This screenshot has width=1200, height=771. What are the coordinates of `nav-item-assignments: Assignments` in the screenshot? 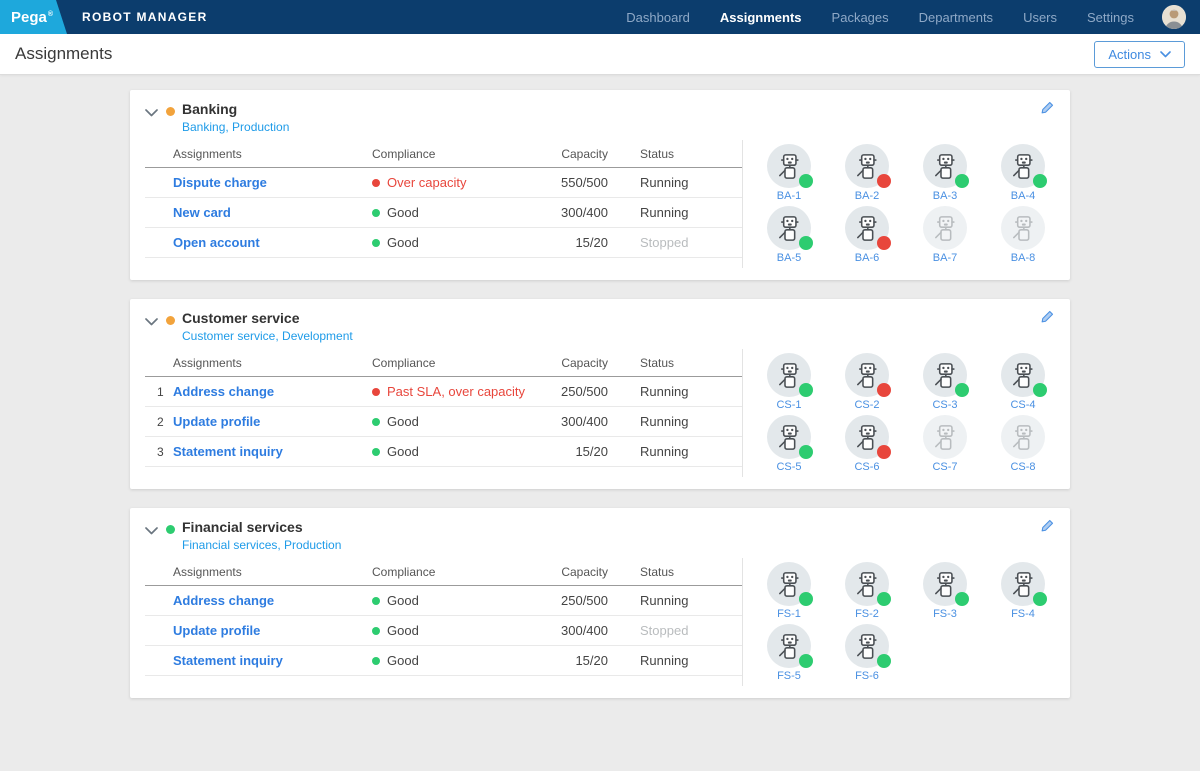 It's located at (761, 17).